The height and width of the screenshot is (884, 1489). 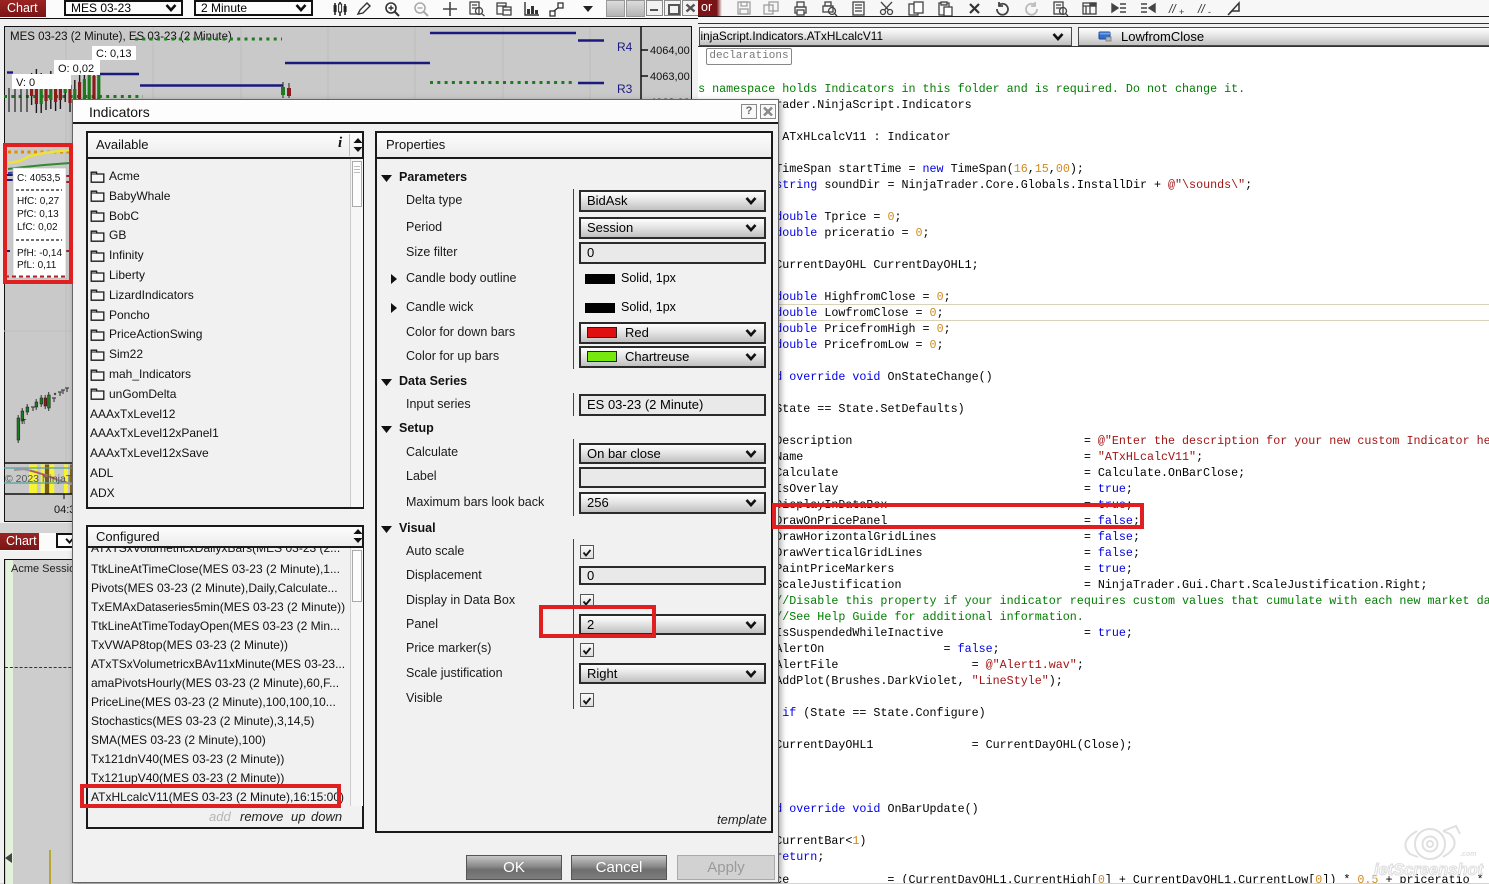 What do you see at coordinates (670, 77) in the screenshot?
I see `svg-text: 4063,00` at bounding box center [670, 77].